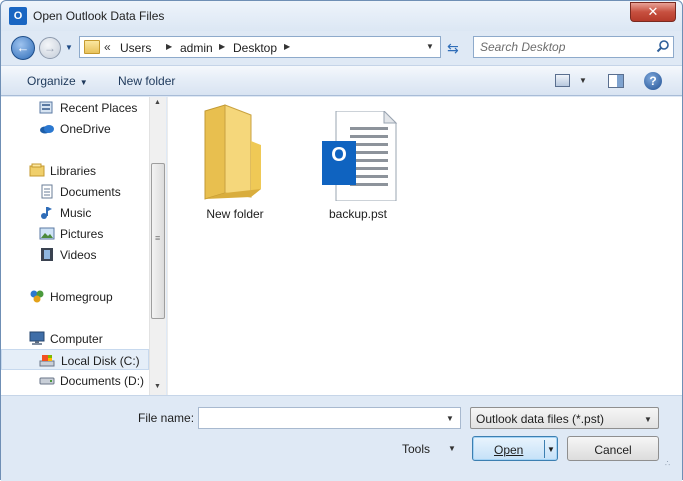  Describe the element at coordinates (37, 338) in the screenshot. I see `computer-icon` at that location.